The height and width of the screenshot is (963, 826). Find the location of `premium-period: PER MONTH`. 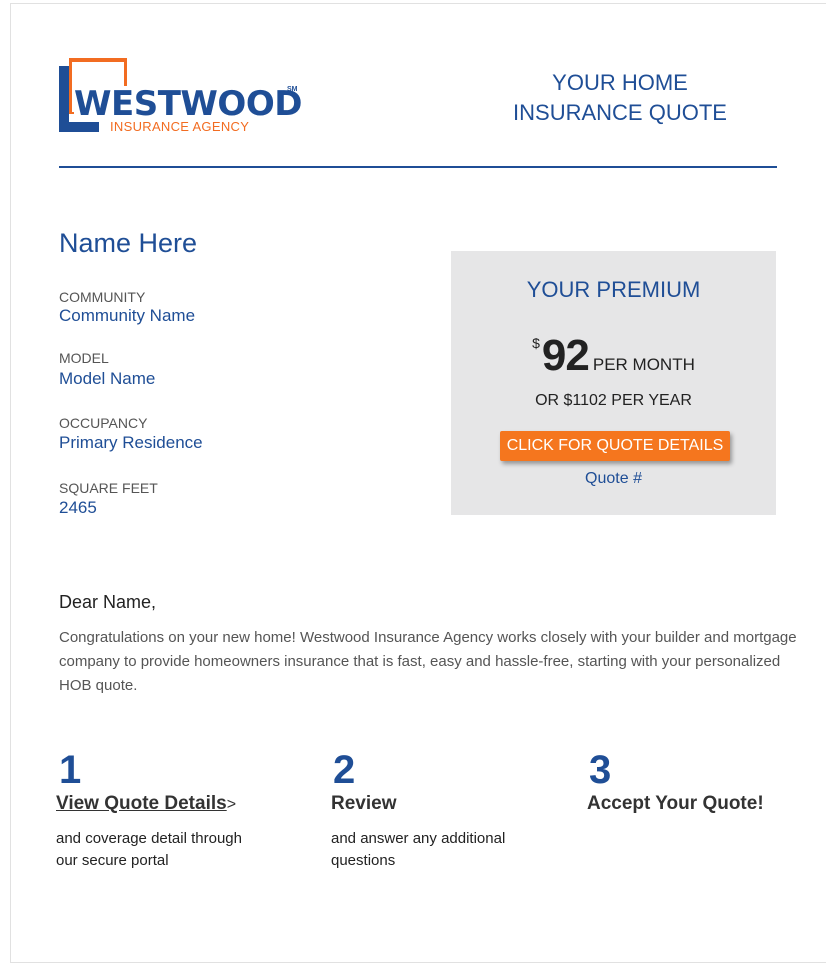

premium-period: PER MONTH is located at coordinates (643, 364).